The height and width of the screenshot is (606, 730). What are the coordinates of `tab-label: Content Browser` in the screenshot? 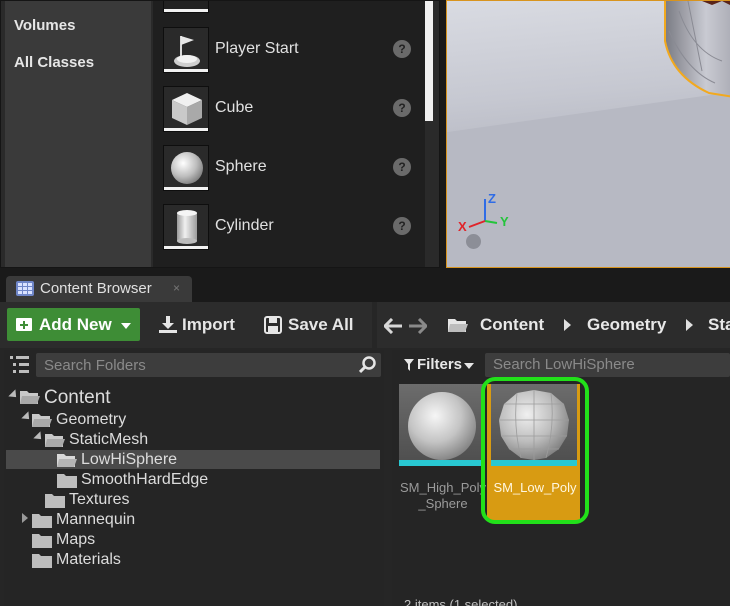 It's located at (96, 288).